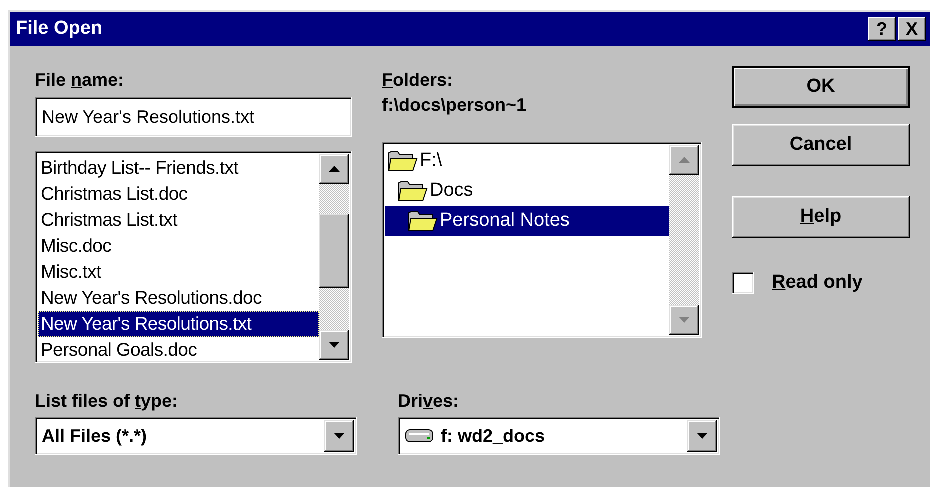 The image size is (930, 487). What do you see at coordinates (60, 29) in the screenshot?
I see `window-title: File Open` at bounding box center [60, 29].